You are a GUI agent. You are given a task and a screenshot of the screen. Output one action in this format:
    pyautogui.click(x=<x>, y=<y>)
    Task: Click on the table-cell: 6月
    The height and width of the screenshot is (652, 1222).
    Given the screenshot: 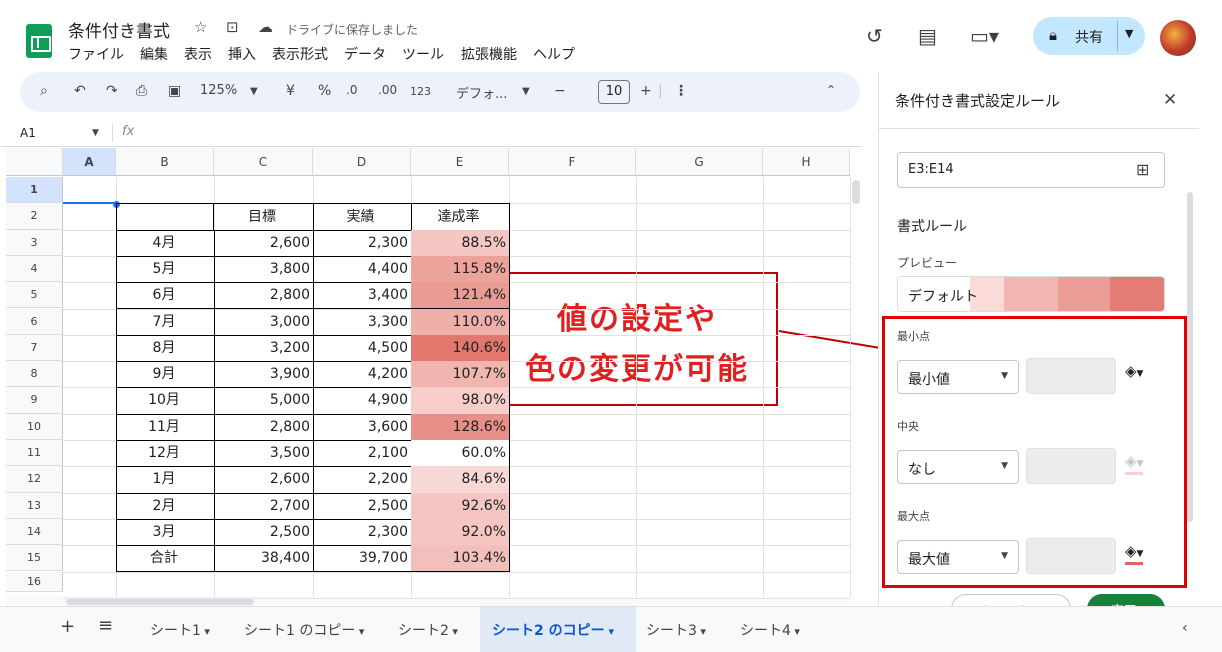 What is the action you would take?
    pyautogui.click(x=165, y=296)
    